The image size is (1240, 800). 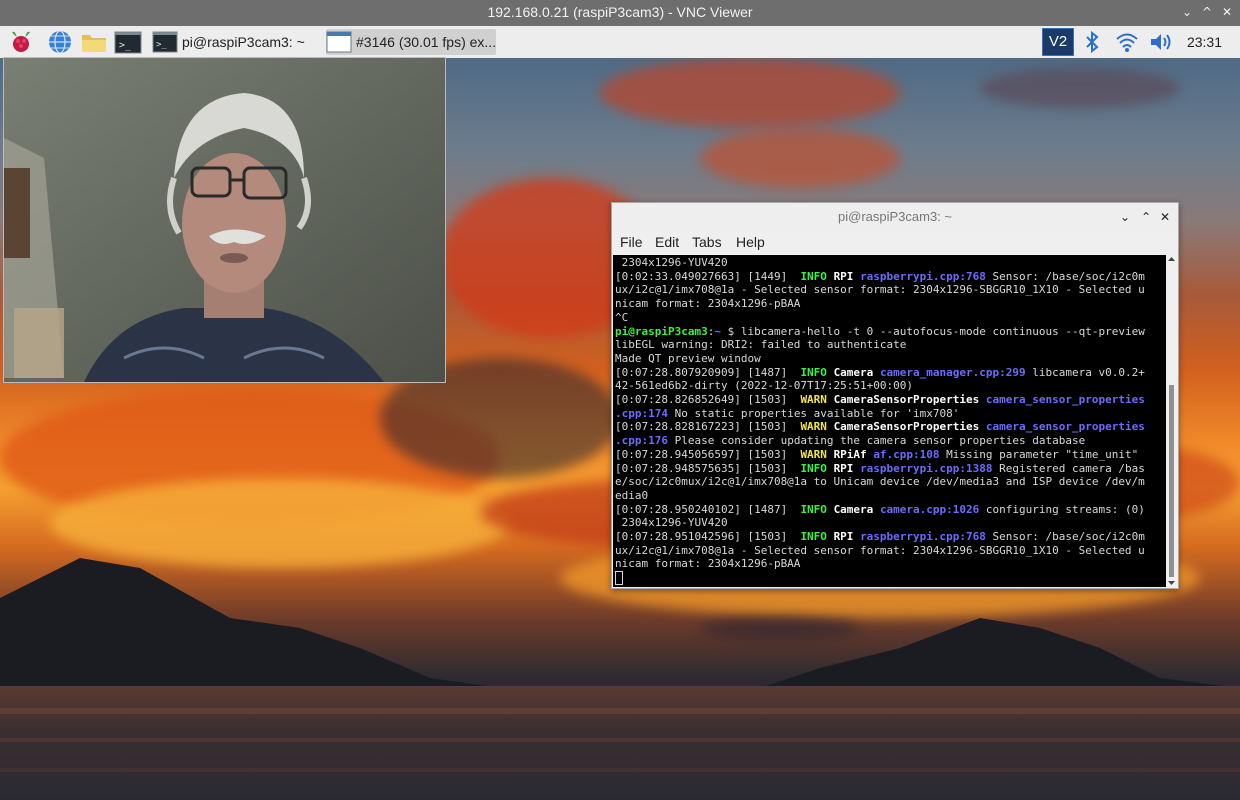 I want to click on terminal-maximize-button: ⌃, so click(x=1146, y=217).